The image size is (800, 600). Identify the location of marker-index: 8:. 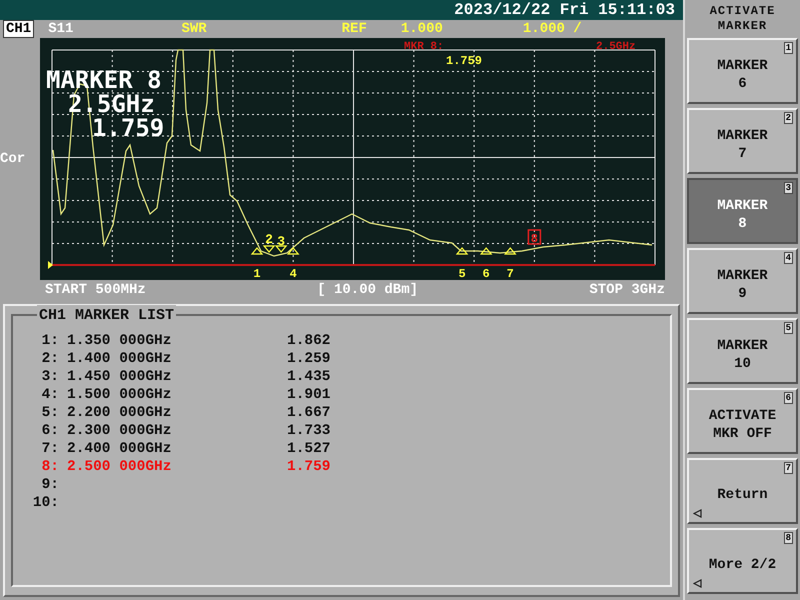
(49, 467).